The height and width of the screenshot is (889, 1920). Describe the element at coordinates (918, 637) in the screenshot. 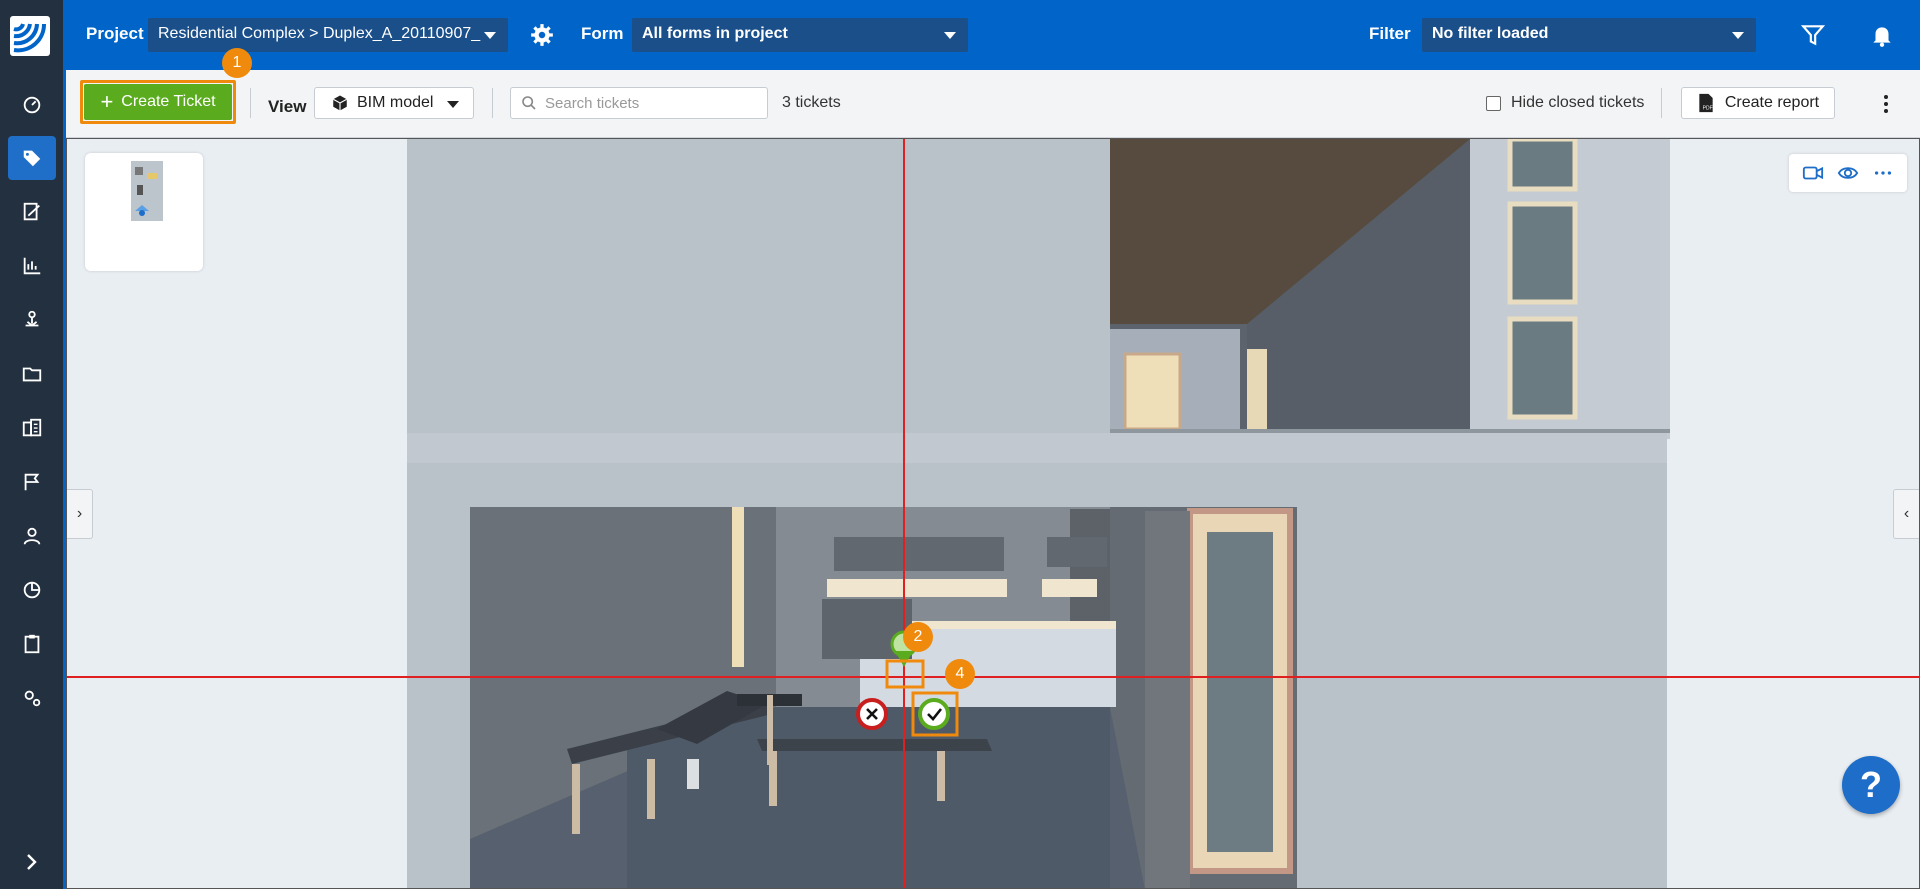

I see `annotation-badge-2: 2` at that location.